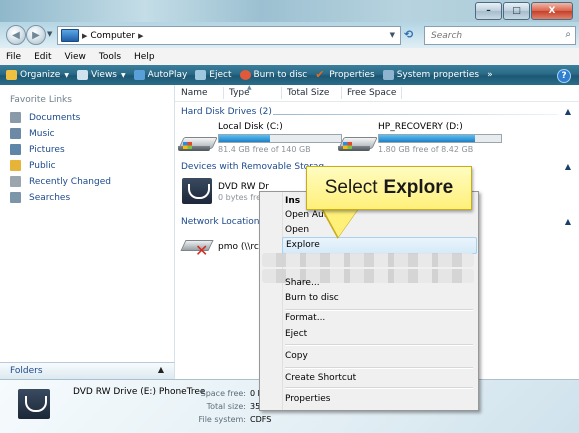 The width and height of the screenshot is (579, 433). I want to click on drive-c-free-space: 81.4 GB free of 140 GB, so click(264, 149).